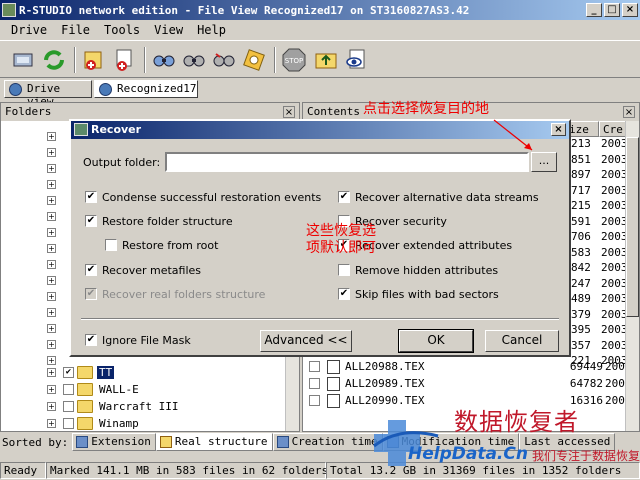  Describe the element at coordinates (152, 270) in the screenshot. I see `checkbox-label: Recover metafiles` at that location.